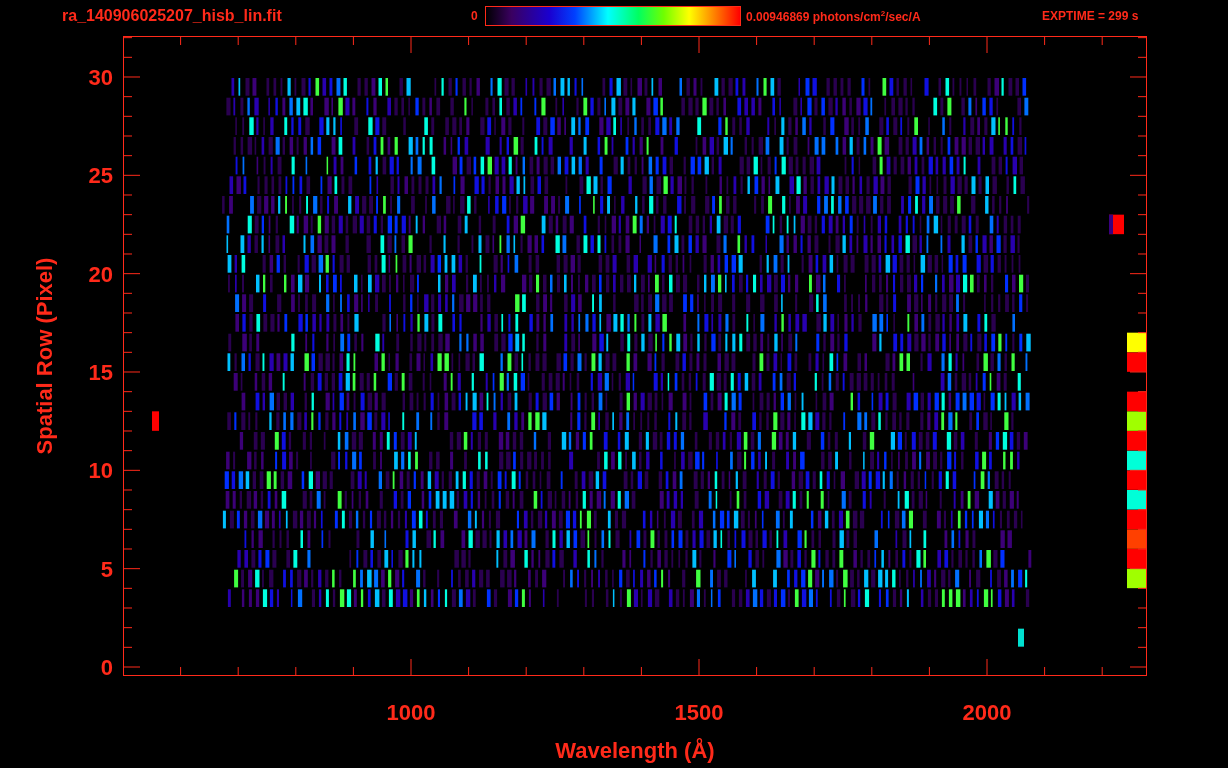  What do you see at coordinates (100, 176) in the screenshot?
I see `y-tick-label: 25` at bounding box center [100, 176].